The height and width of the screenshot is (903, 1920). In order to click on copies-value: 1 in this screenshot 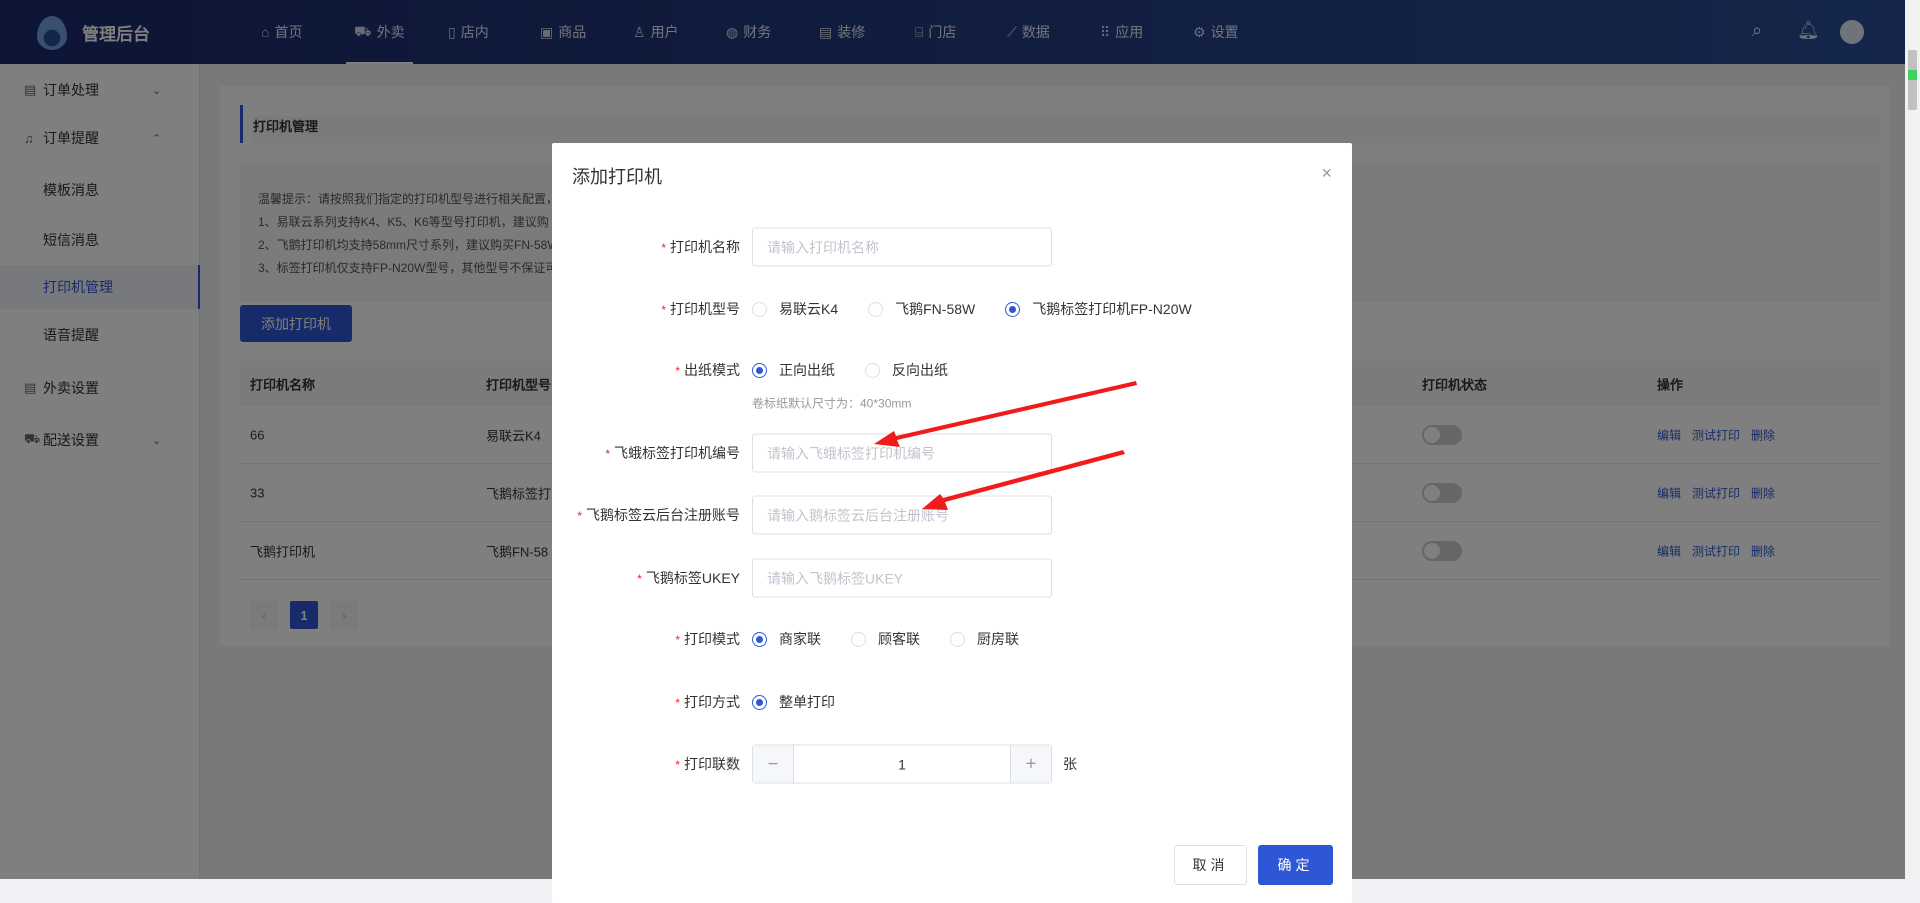, I will do `click(902, 764)`.